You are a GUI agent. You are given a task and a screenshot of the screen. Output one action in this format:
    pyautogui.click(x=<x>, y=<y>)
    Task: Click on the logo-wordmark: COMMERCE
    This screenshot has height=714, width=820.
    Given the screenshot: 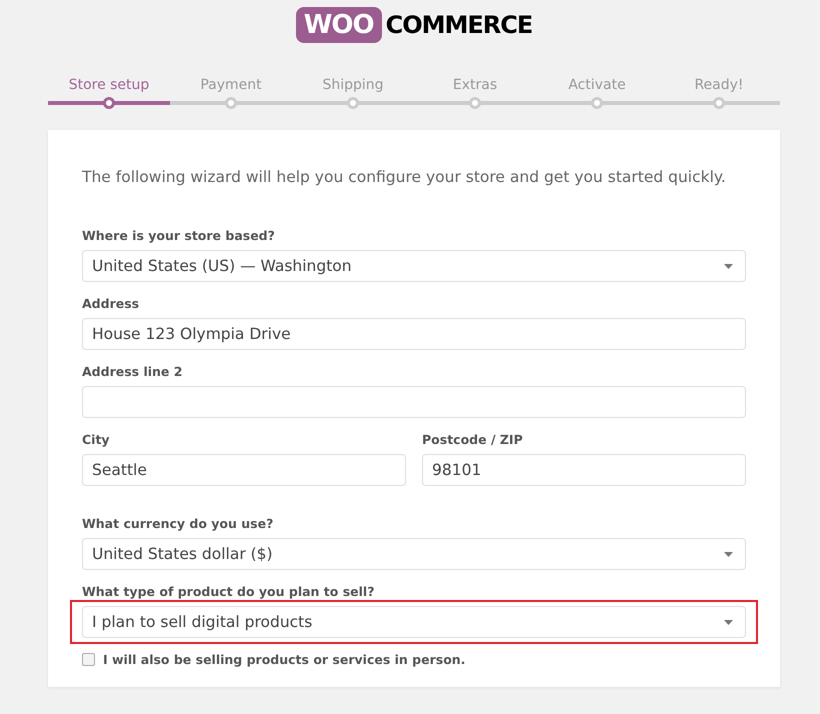 What is the action you would take?
    pyautogui.click(x=459, y=25)
    